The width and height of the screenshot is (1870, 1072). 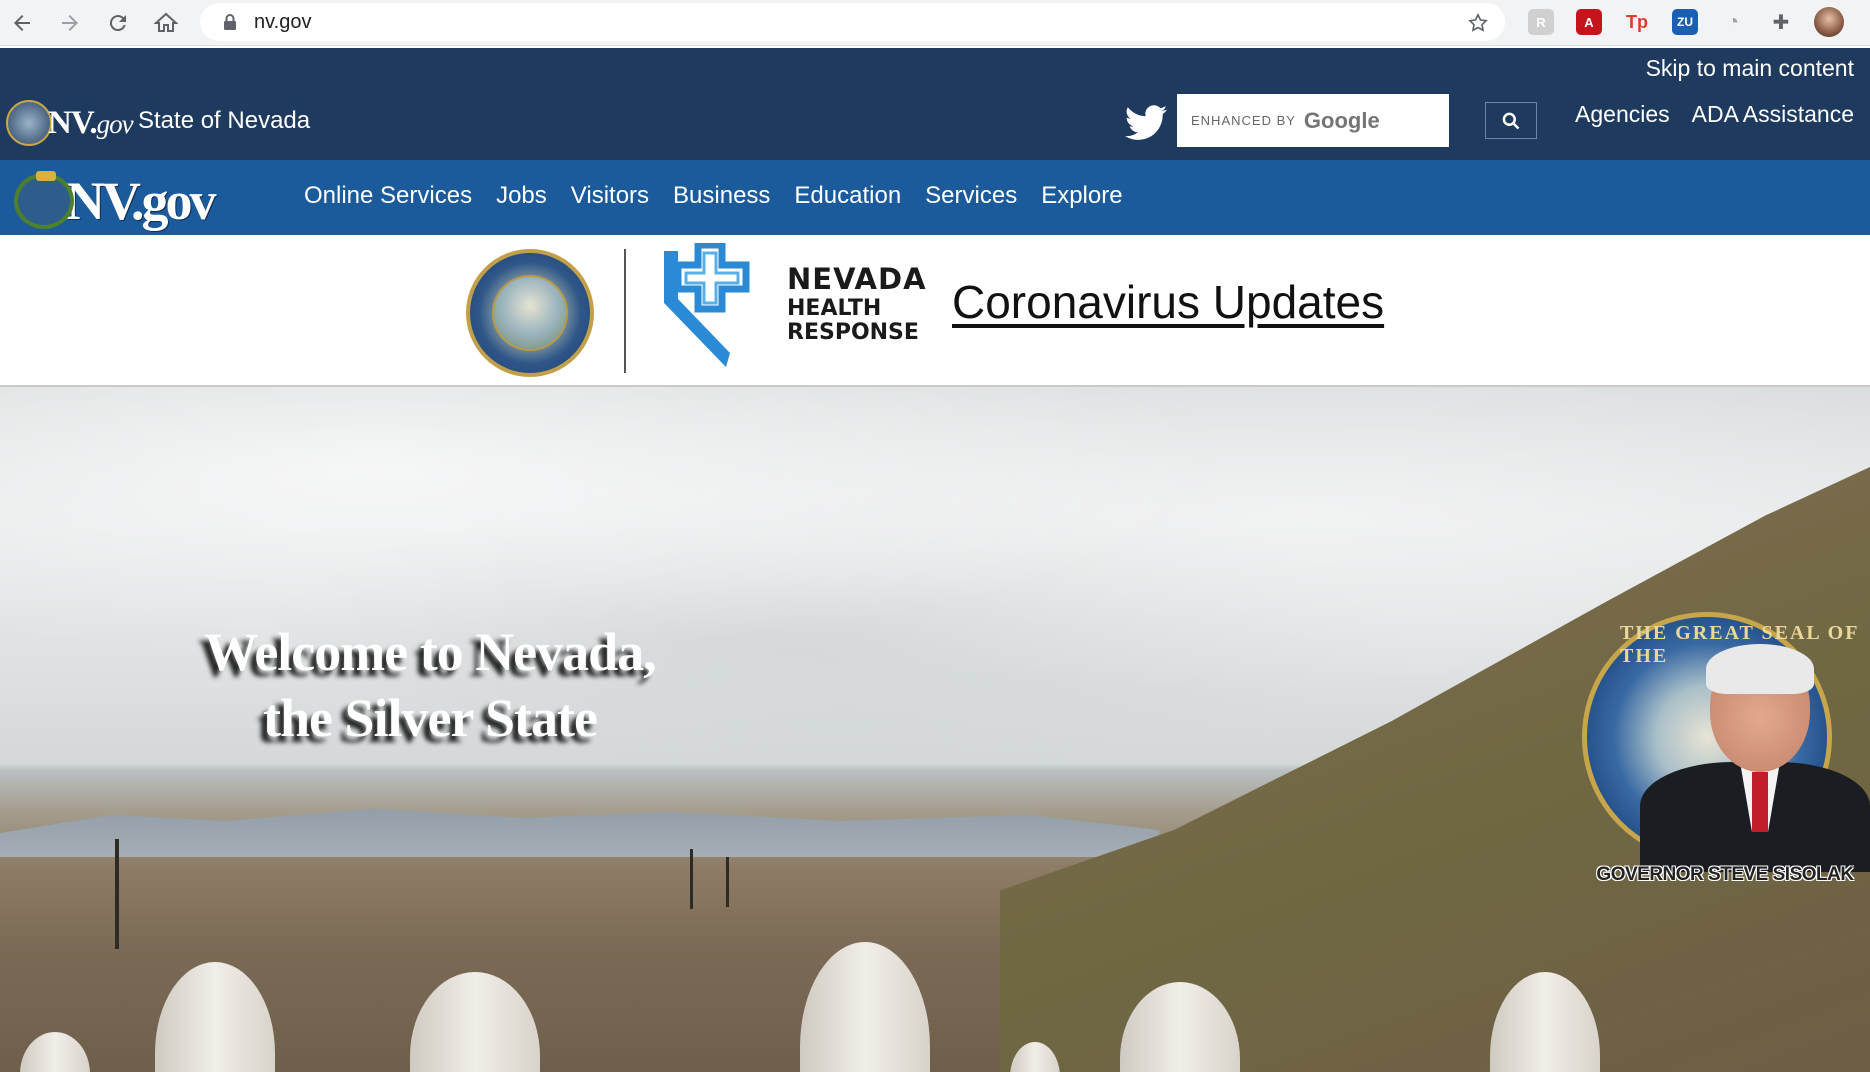 What do you see at coordinates (1541, 22) in the screenshot?
I see `reader-icon: R` at bounding box center [1541, 22].